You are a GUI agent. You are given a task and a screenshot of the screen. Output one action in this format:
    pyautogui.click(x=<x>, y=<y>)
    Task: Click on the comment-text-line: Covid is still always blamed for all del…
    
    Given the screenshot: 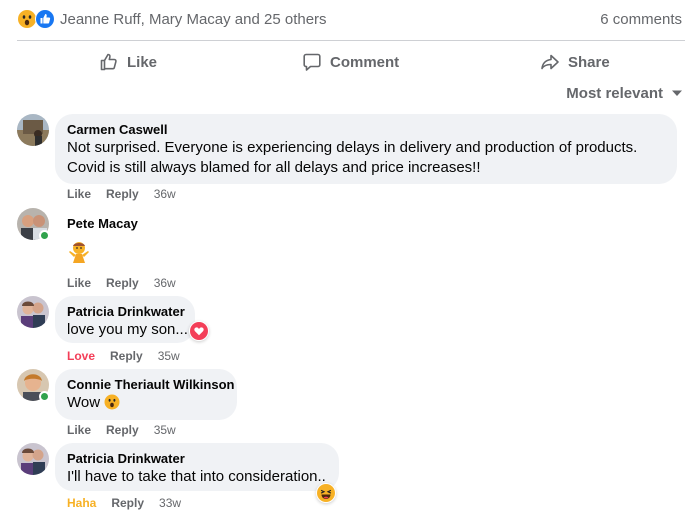 What is the action you would take?
    pyautogui.click(x=274, y=167)
    